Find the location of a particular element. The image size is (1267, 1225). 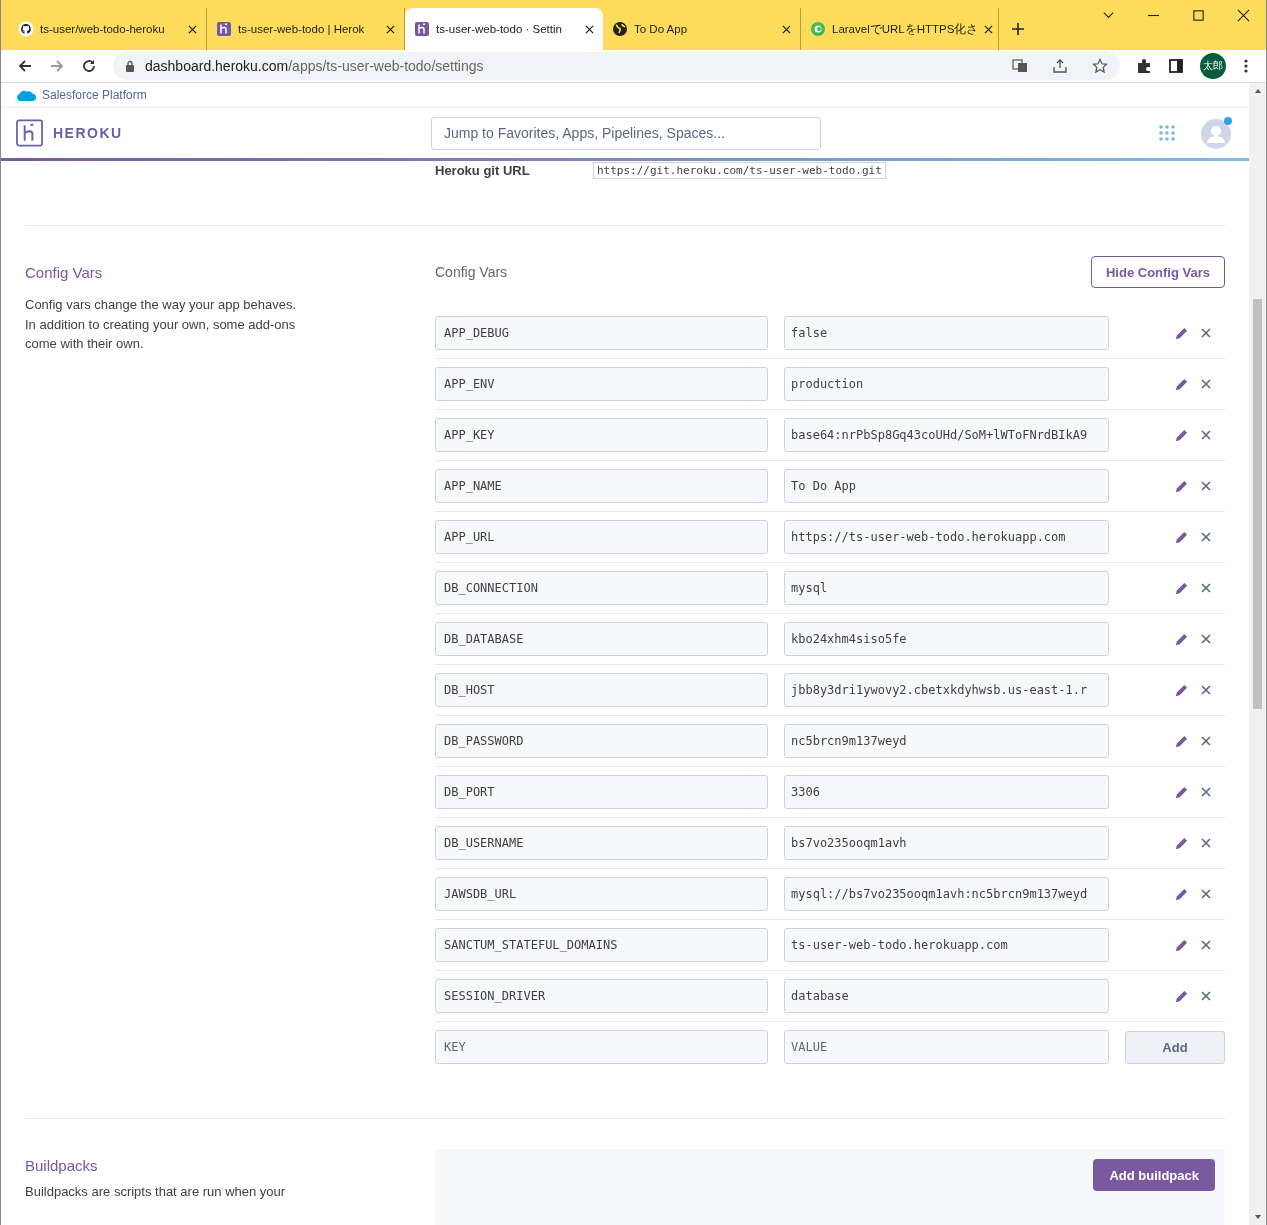

side-panel-icon is located at coordinates (1176, 66).